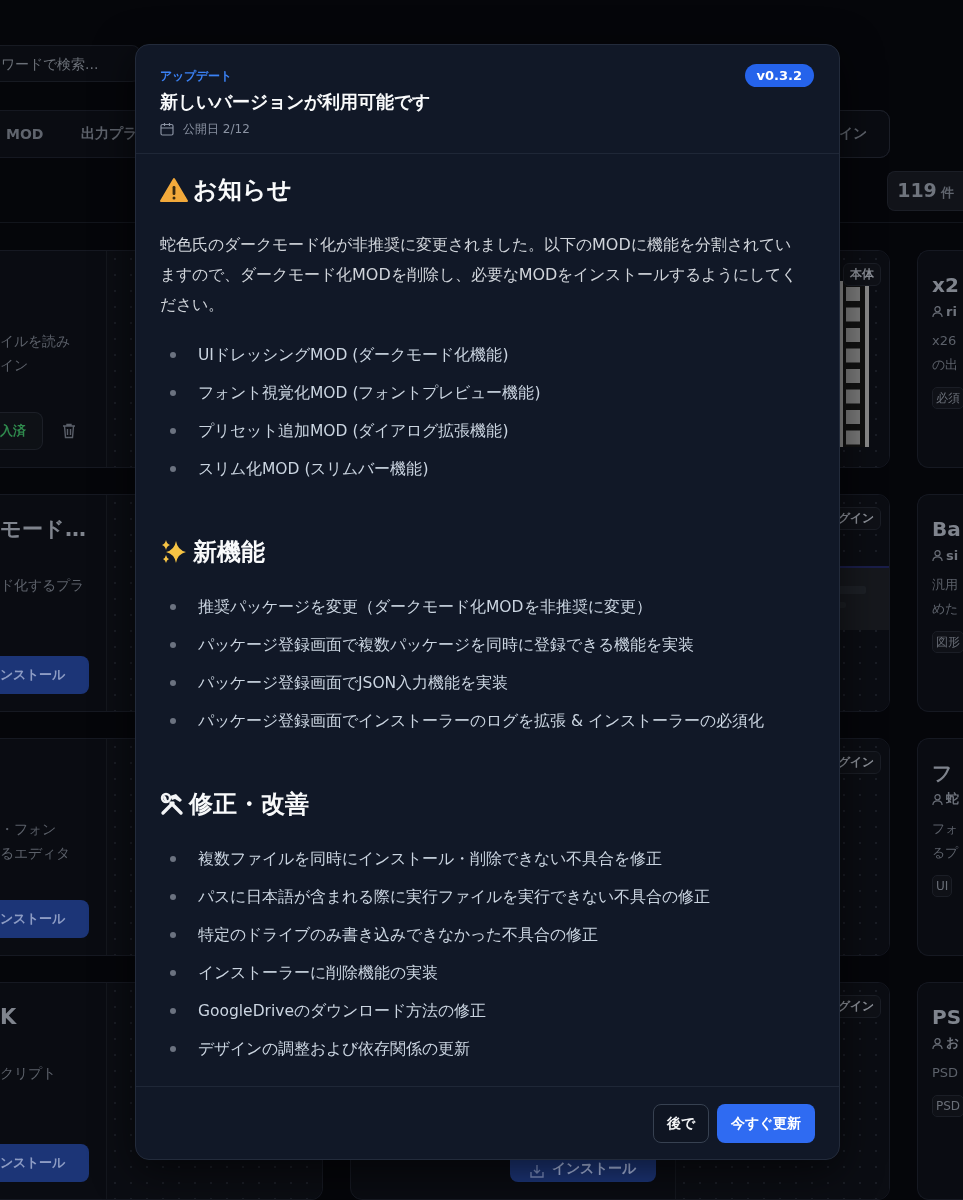  I want to click on card-description: x26 の出, so click(945, 353).